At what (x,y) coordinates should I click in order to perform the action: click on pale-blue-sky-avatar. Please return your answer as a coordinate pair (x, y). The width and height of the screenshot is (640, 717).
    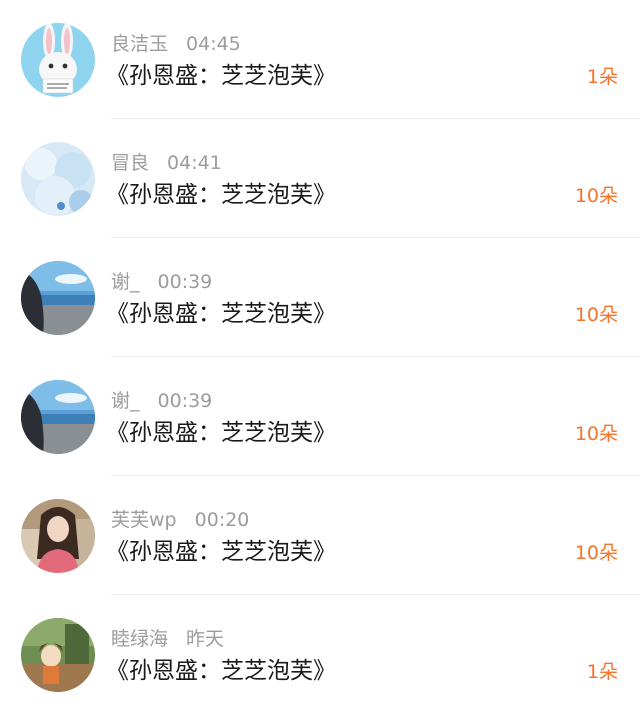
    Looking at the image, I should click on (58, 179).